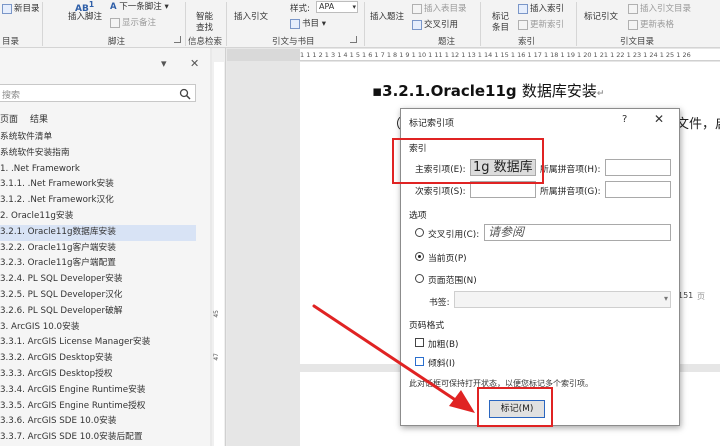 This screenshot has width=720, height=446. What do you see at coordinates (337, 7) in the screenshot?
I see `style-select: APA ▾` at bounding box center [337, 7].